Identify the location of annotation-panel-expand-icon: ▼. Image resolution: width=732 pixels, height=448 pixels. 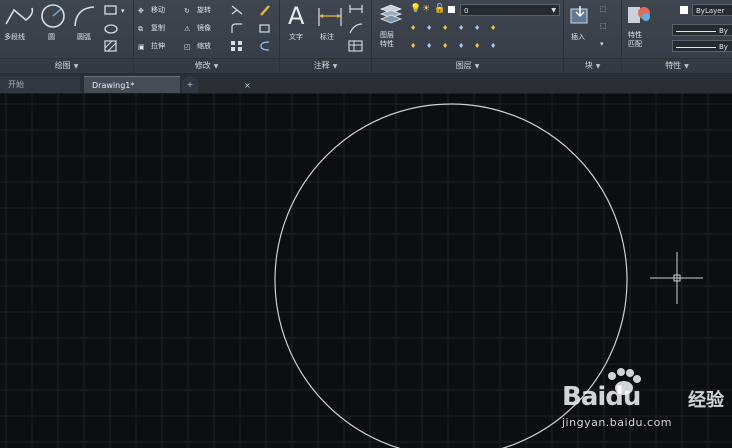
(335, 66).